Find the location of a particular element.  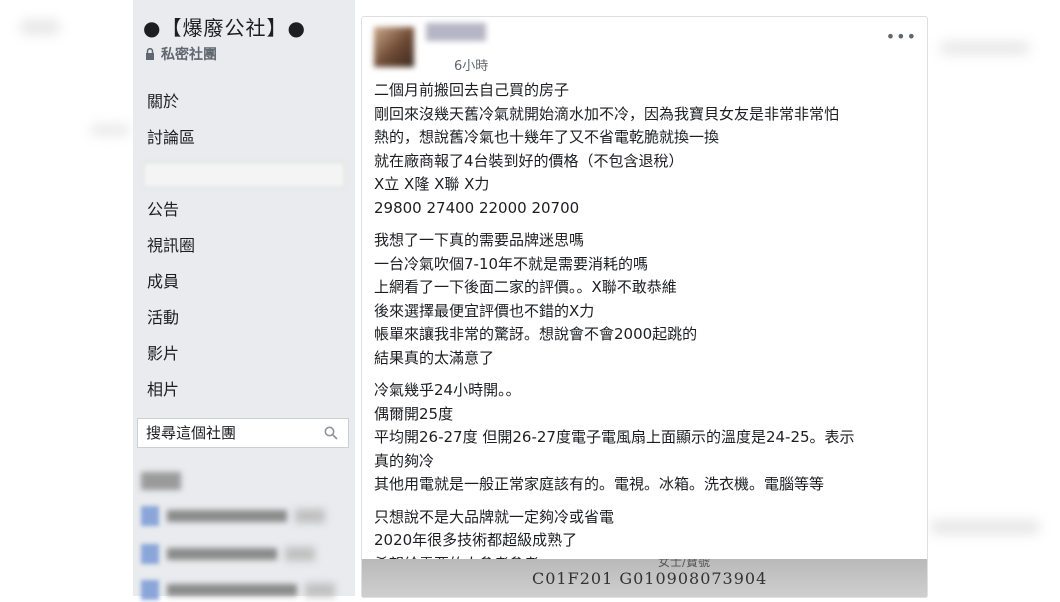

post-line: 後來選擇最便宜評價也不錯的X力 is located at coordinates (484, 310).